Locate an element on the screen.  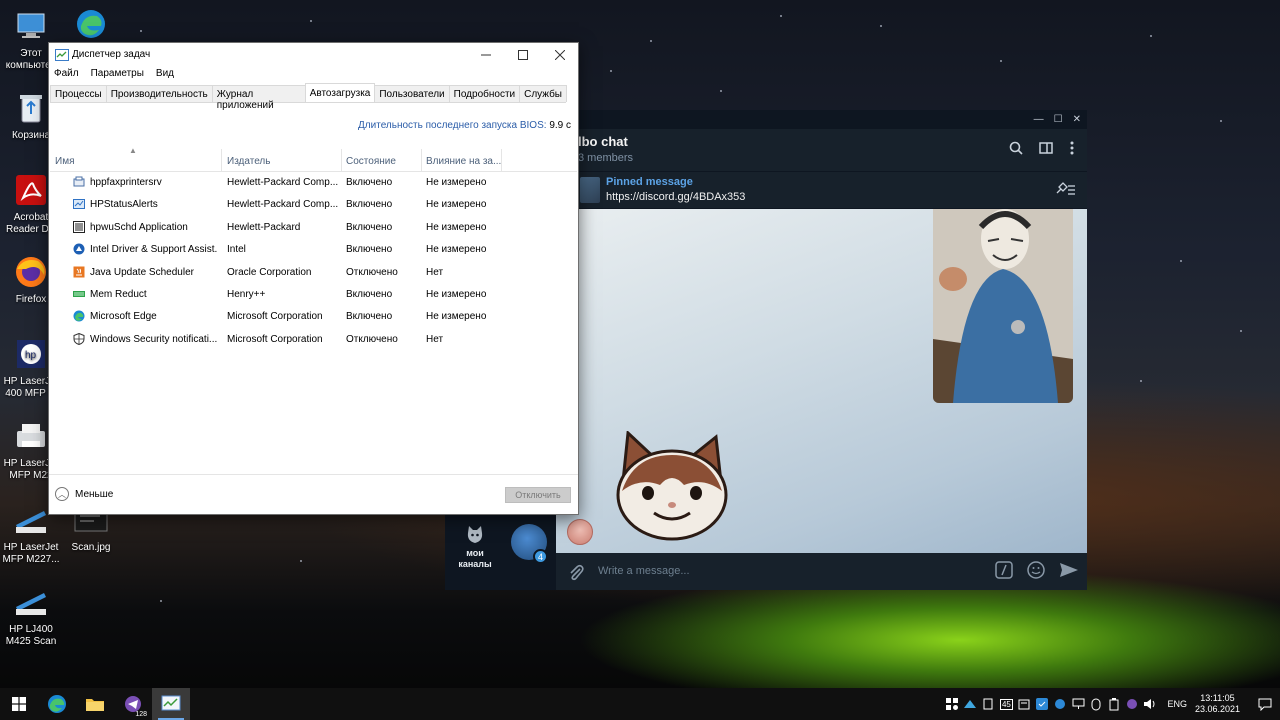
maximize-button is located at coordinates (522, 55).